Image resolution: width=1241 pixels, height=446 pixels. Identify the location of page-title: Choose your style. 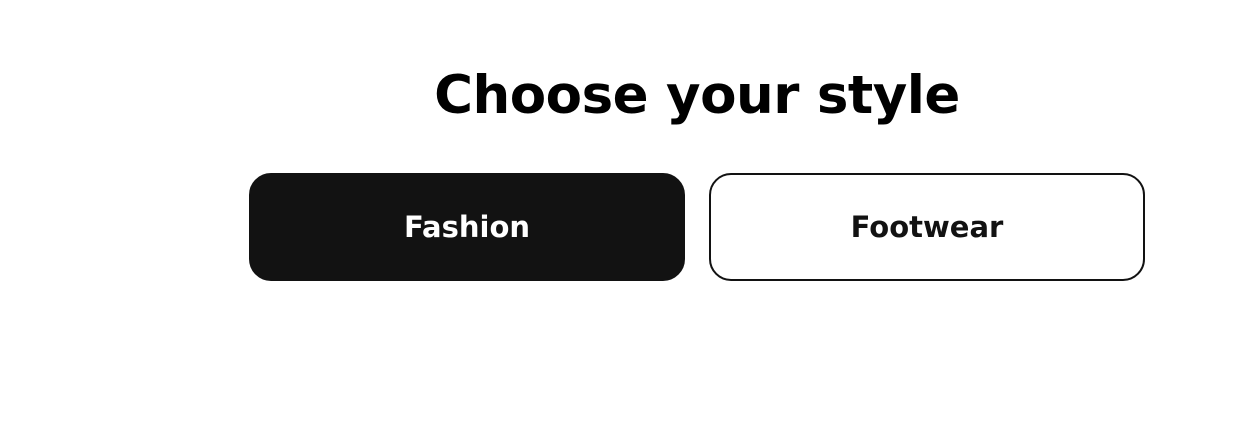
(697, 95).